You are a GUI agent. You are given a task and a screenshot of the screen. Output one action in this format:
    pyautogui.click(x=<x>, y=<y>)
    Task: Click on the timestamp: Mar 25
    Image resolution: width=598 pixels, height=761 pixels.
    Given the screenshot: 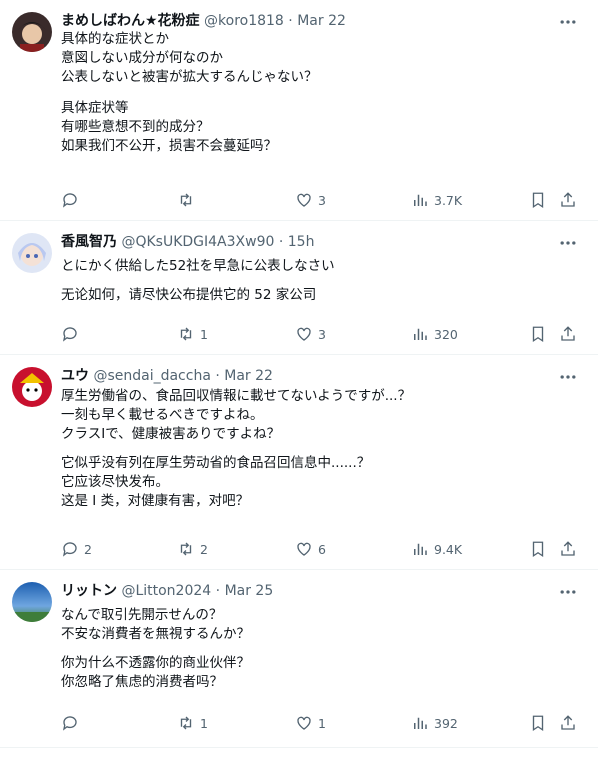 What is the action you would take?
    pyautogui.click(x=249, y=591)
    